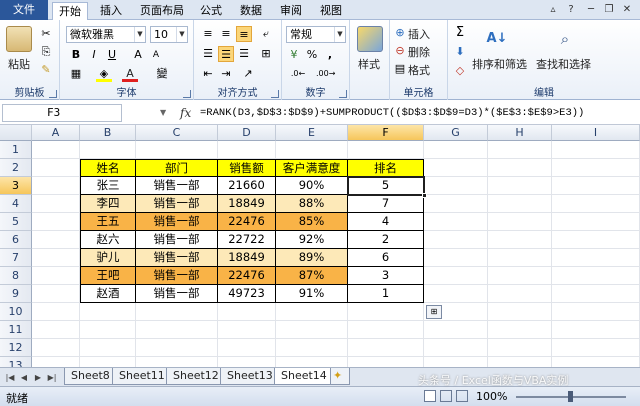 The image size is (640, 406). Describe the element at coordinates (10, 377) in the screenshot. I see `first-sheet-icon: |◀` at that location.